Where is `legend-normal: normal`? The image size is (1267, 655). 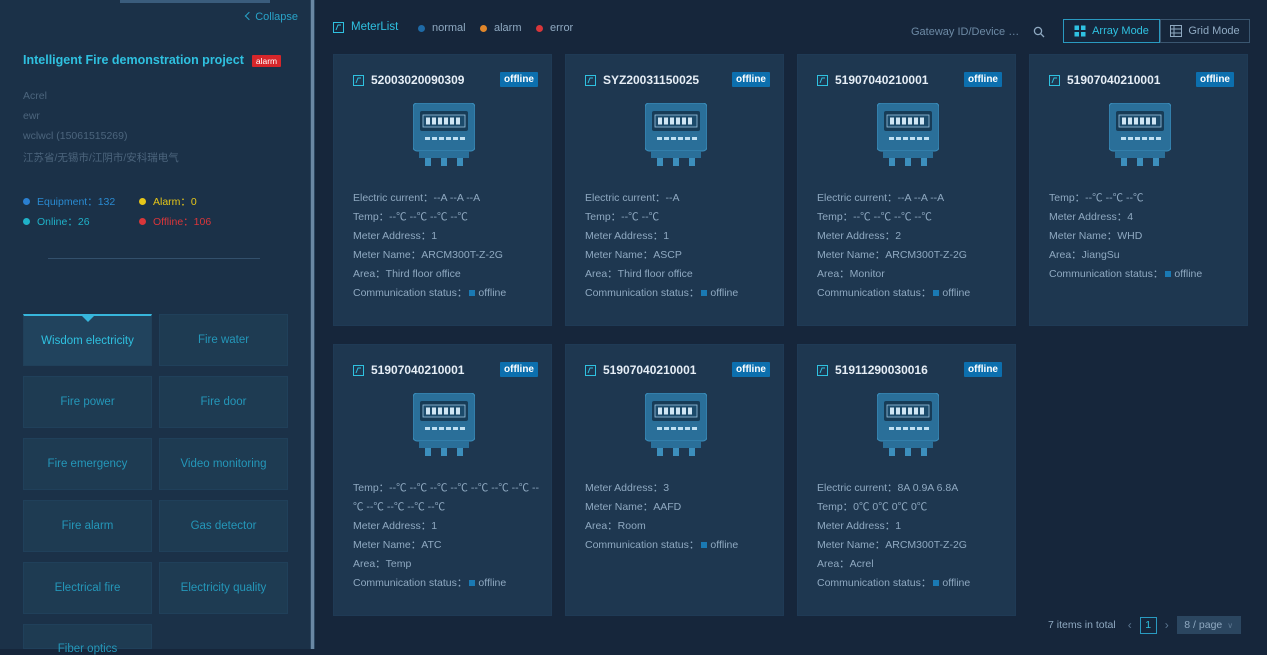 legend-normal: normal is located at coordinates (442, 28).